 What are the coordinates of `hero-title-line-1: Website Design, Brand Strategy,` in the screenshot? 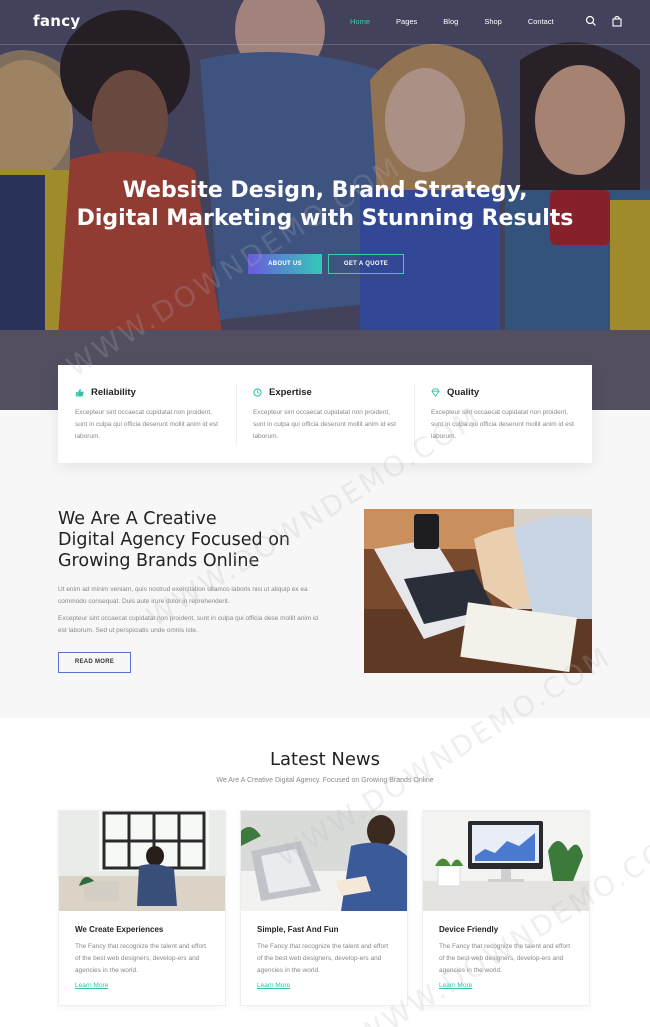 It's located at (325, 190).